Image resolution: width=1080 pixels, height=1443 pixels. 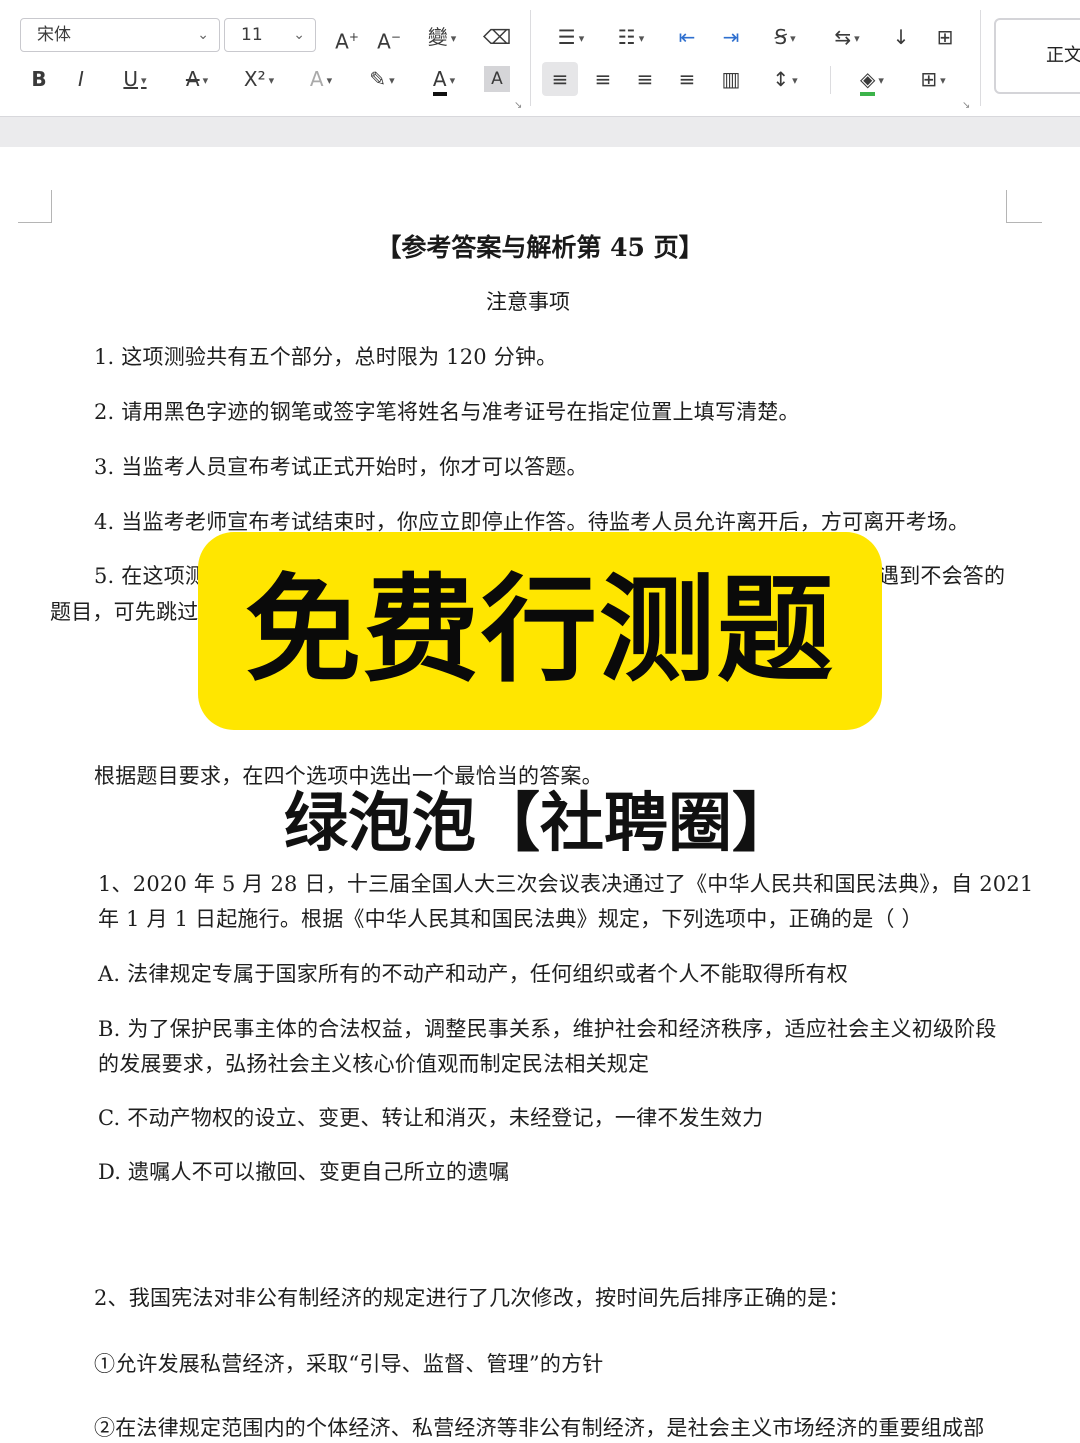 What do you see at coordinates (603, 79) in the screenshot?
I see `align-center-icon: ≡` at bounding box center [603, 79].